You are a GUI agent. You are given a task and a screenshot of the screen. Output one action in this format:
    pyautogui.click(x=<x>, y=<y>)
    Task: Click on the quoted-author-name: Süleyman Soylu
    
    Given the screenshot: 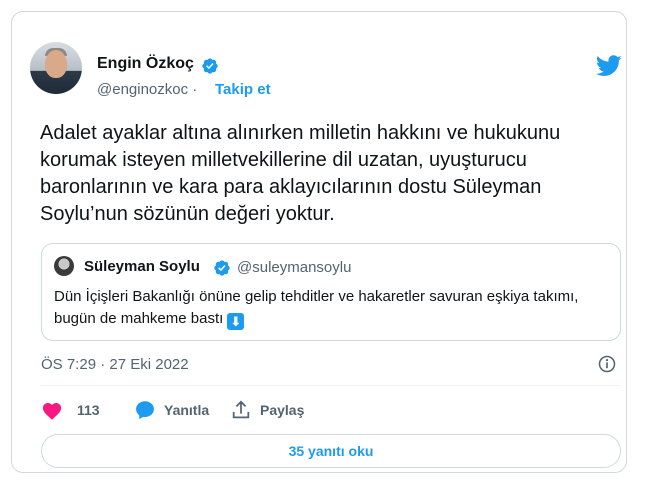 What is the action you would take?
    pyautogui.click(x=142, y=266)
    